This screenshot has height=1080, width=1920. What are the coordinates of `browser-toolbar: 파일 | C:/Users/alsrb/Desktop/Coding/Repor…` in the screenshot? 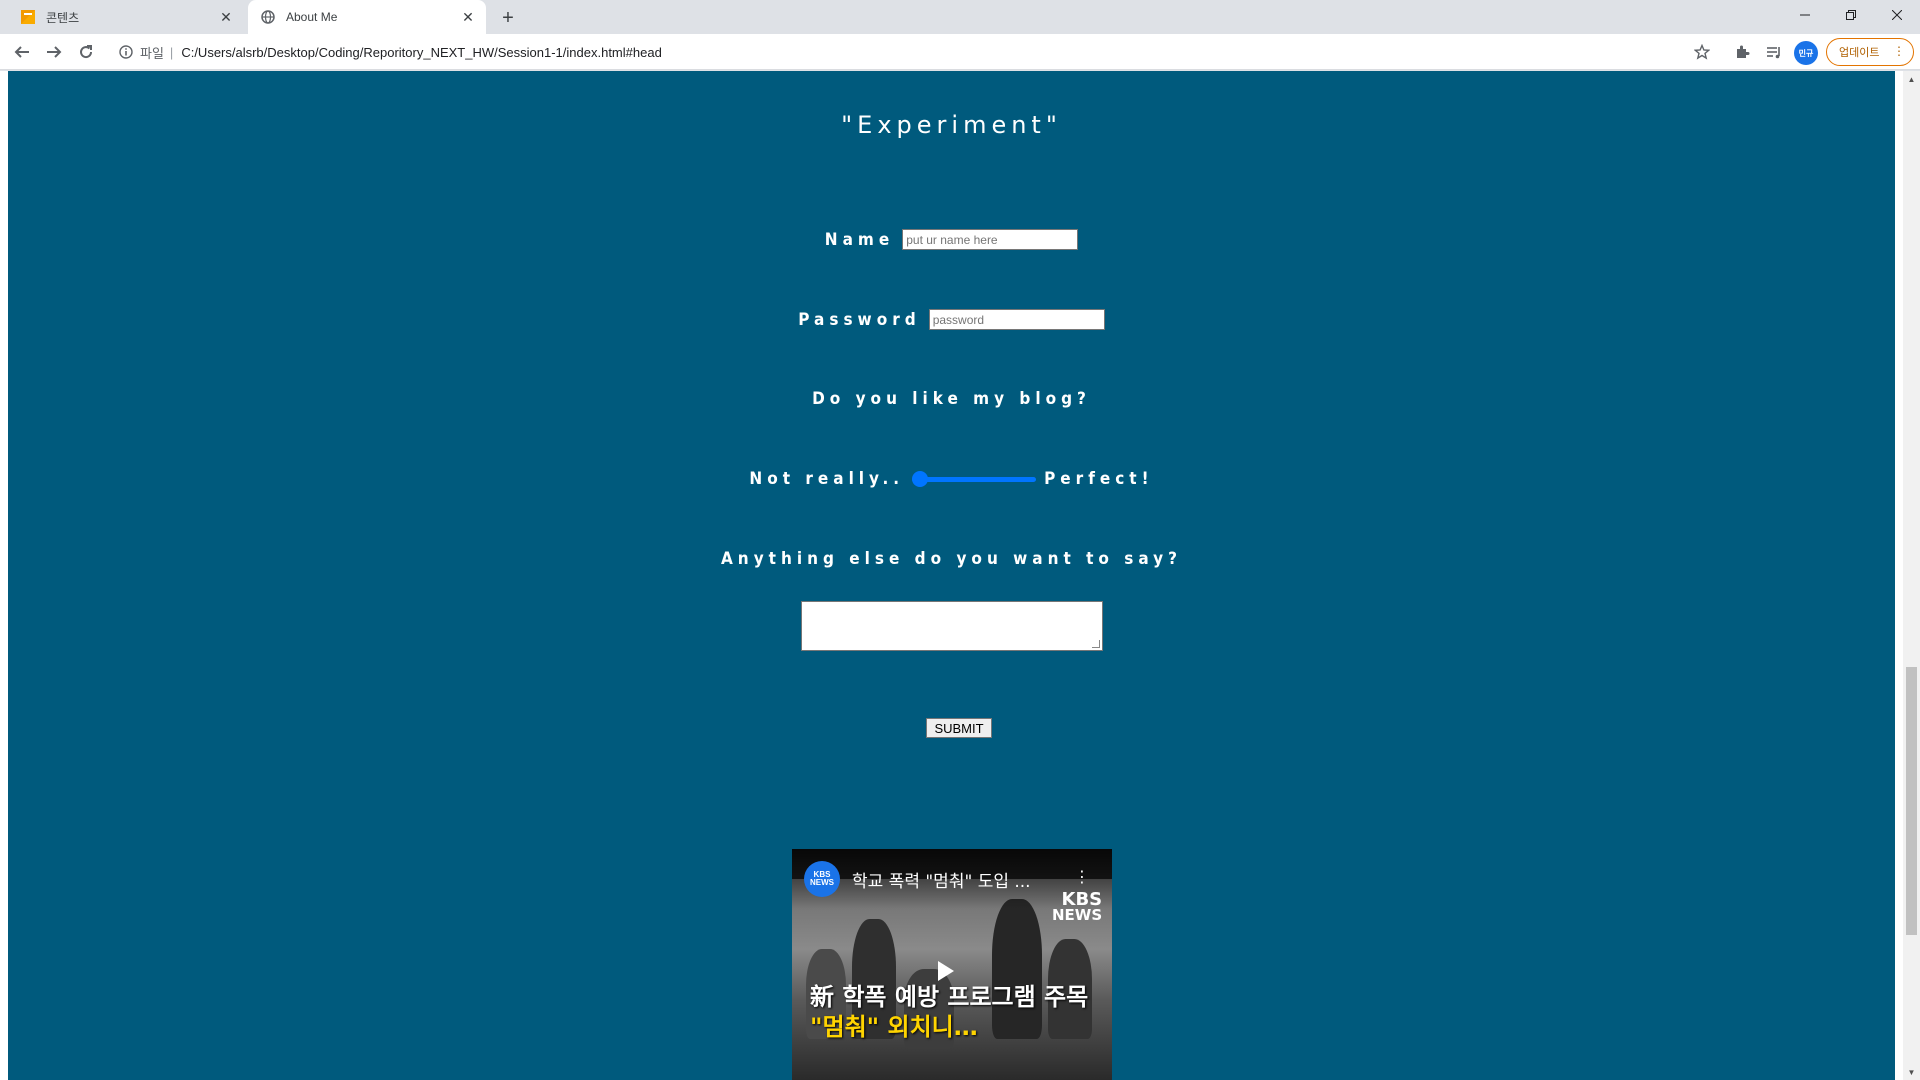 It's located at (960, 52).